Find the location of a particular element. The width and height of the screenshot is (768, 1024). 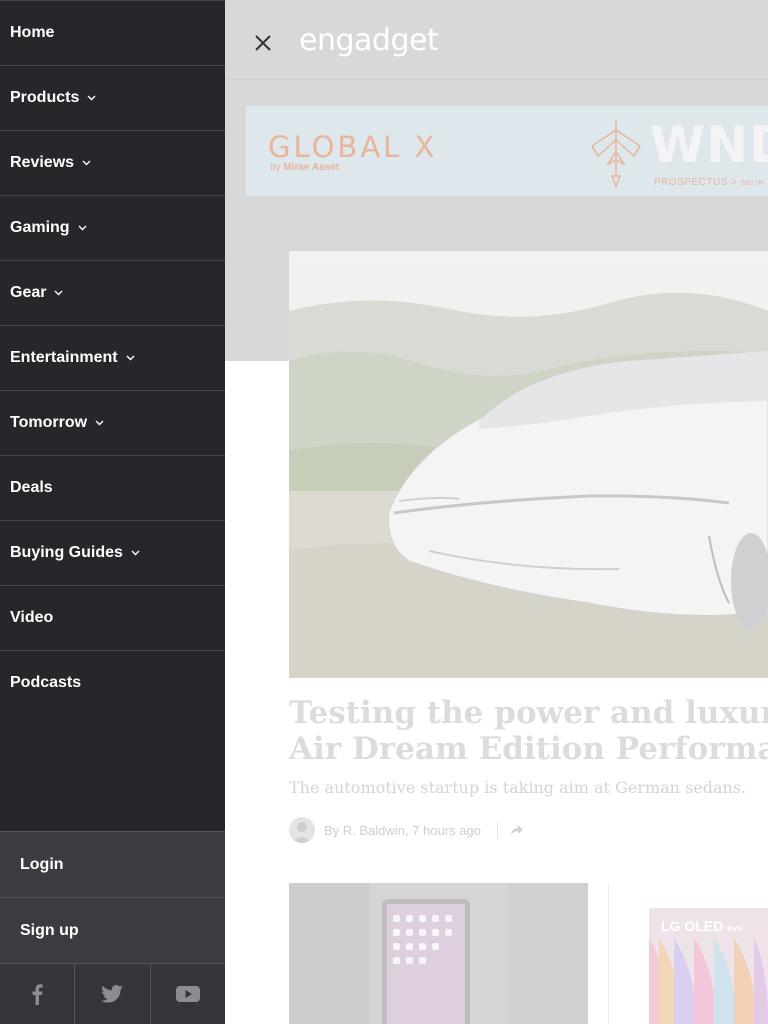

sidebar-item-buying-guides: Buying Guides is located at coordinates (112, 552).